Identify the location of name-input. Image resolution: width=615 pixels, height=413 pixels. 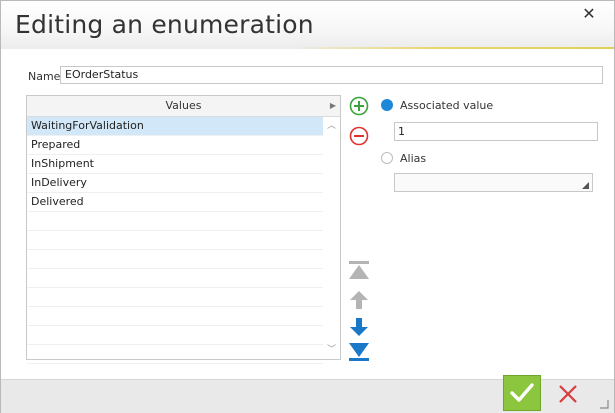
(331, 75).